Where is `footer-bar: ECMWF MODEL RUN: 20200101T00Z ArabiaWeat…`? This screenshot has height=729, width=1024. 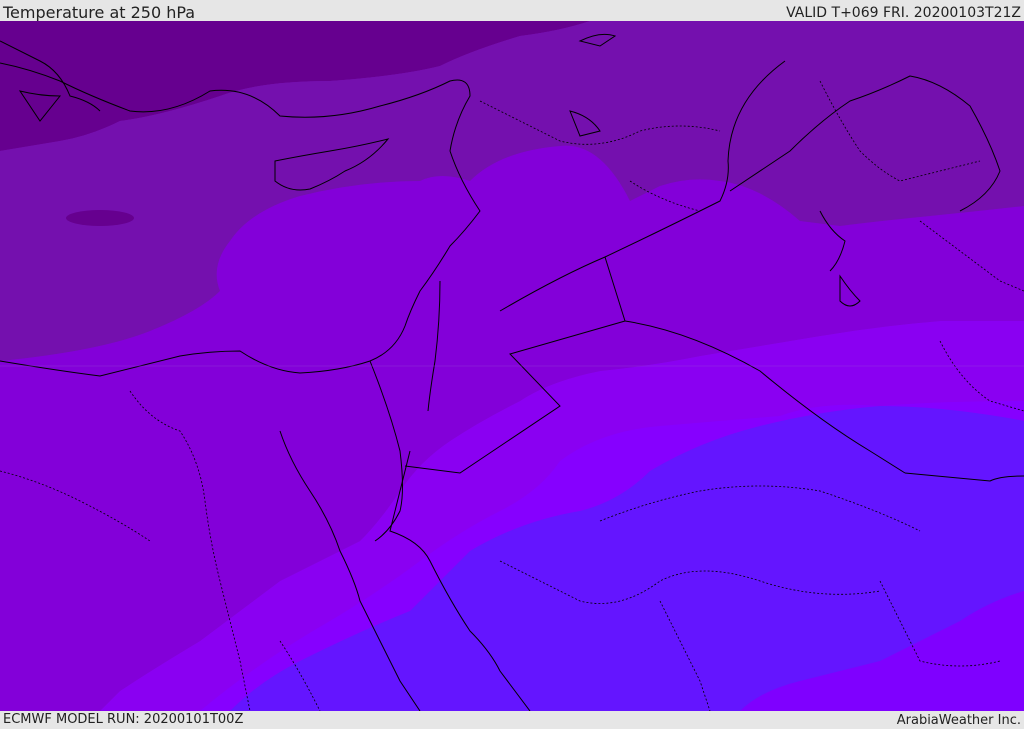 footer-bar: ECMWF MODEL RUN: 20200101T00Z ArabiaWeat… is located at coordinates (512, 720).